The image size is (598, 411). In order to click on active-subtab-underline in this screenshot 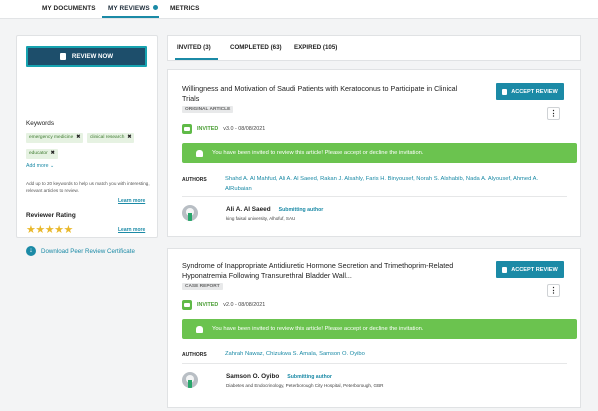, I will do `click(196, 59)`.